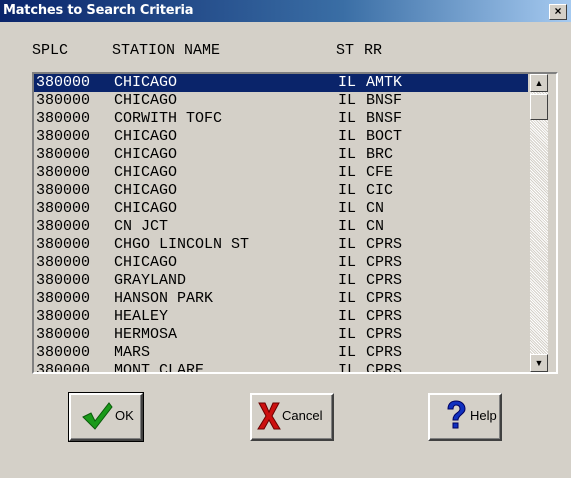  I want to click on title-bar: Matches to Search Criteria ×, so click(285, 11).